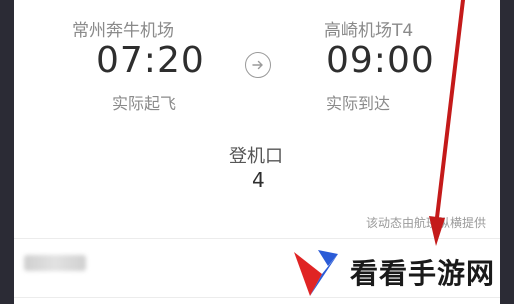  Describe the element at coordinates (426, 222) in the screenshot. I see `provider-note: 该动态由航班纵横提供` at that location.